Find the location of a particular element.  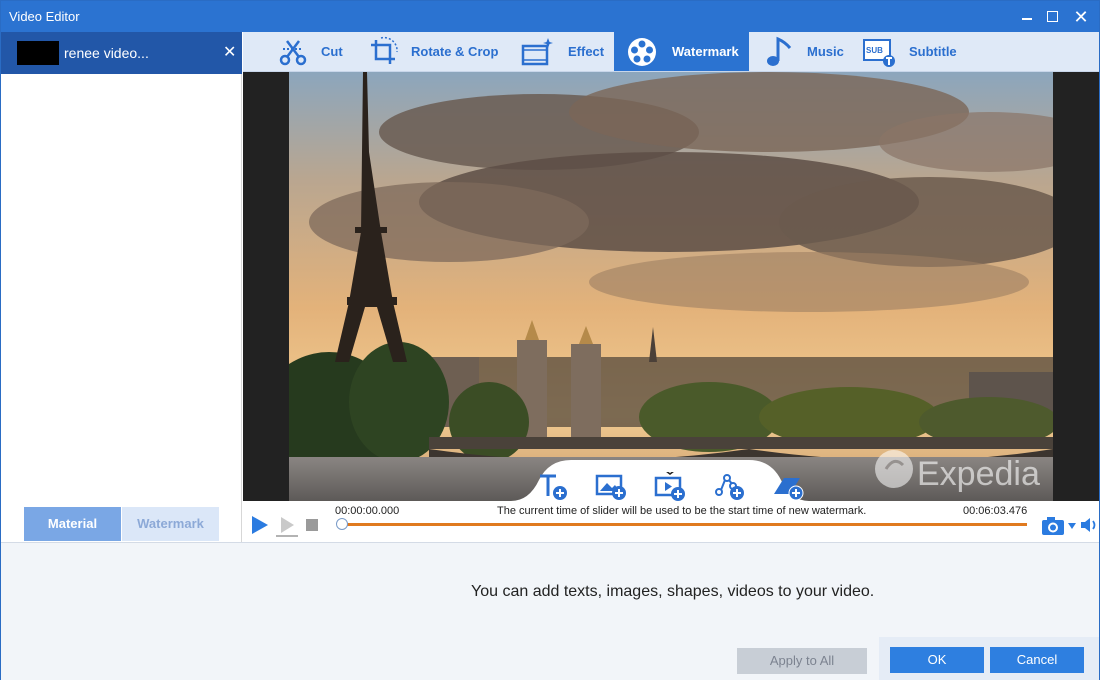

play-selection-icon is located at coordinates (287, 526).